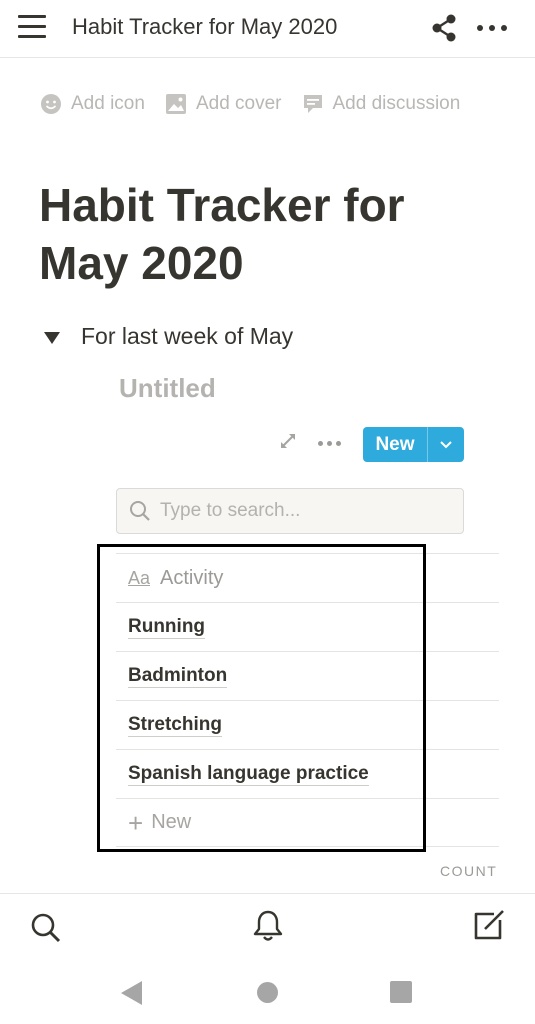 This screenshot has height=1024, width=535. What do you see at coordinates (300, 511) in the screenshot?
I see `search-input` at bounding box center [300, 511].